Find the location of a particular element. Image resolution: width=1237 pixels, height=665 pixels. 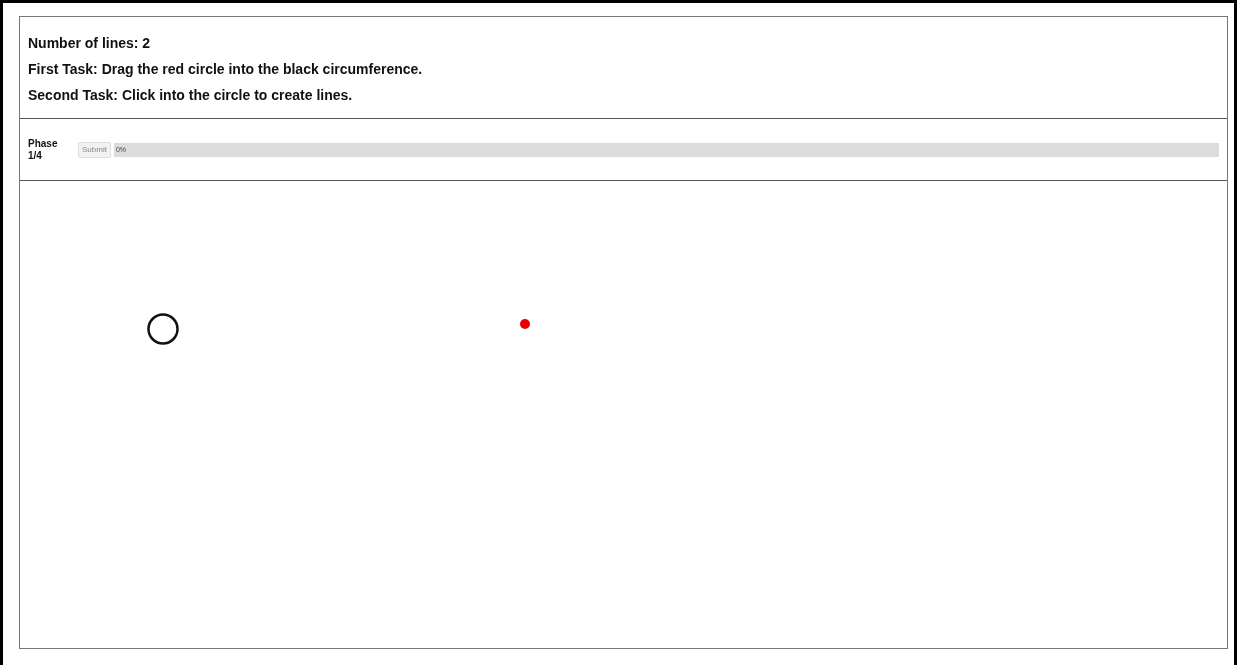

phase-label: Phase 1/4 is located at coordinates (43, 149).